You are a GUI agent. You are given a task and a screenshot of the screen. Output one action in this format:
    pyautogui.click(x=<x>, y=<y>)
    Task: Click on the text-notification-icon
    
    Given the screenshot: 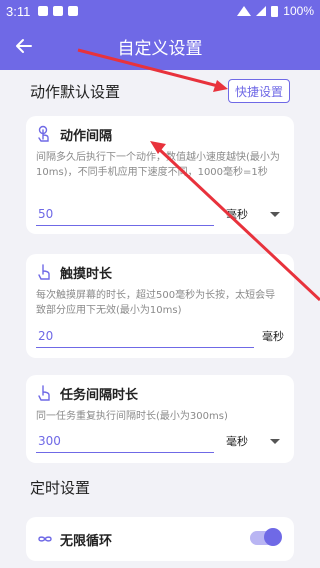 What is the action you would take?
    pyautogui.click(x=73, y=11)
    